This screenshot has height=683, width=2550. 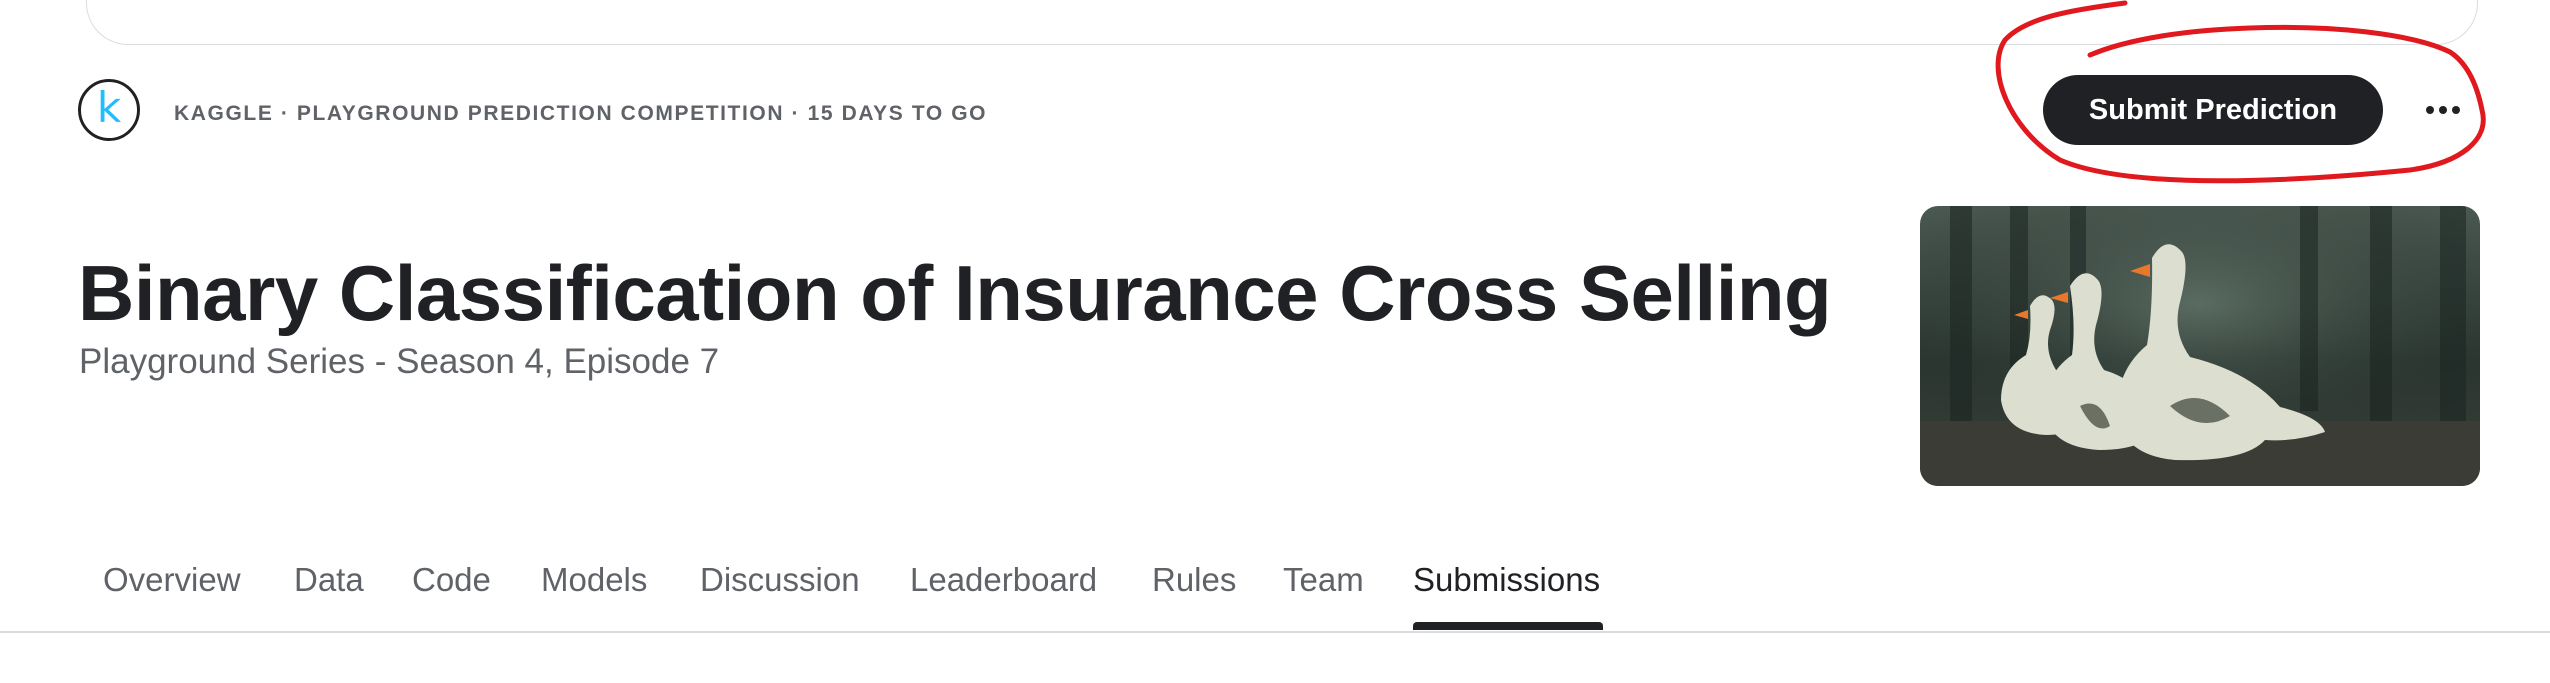 I want to click on tab-code: Code, so click(x=451, y=580).